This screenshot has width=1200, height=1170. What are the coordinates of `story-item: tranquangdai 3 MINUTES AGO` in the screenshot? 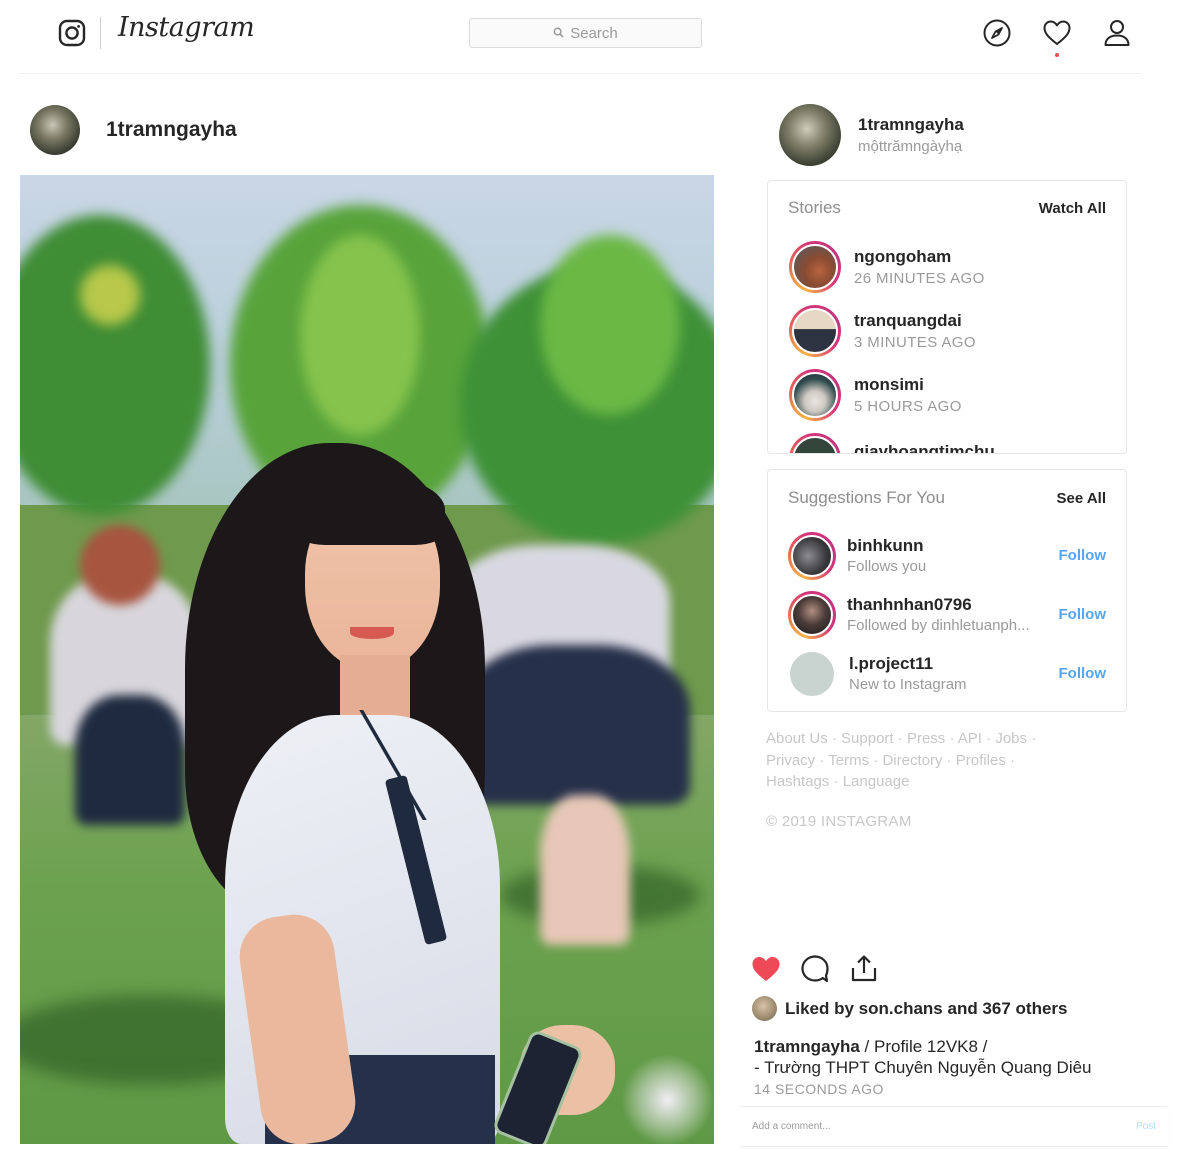 It's located at (947, 331).